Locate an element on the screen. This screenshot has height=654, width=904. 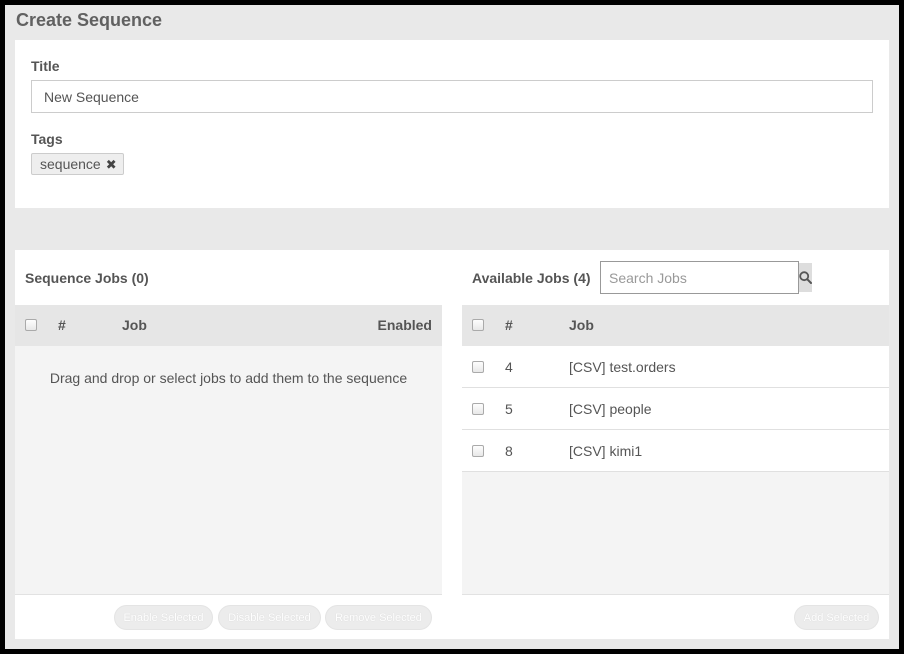
available-jobs-table-header: # Job is located at coordinates (675, 325).